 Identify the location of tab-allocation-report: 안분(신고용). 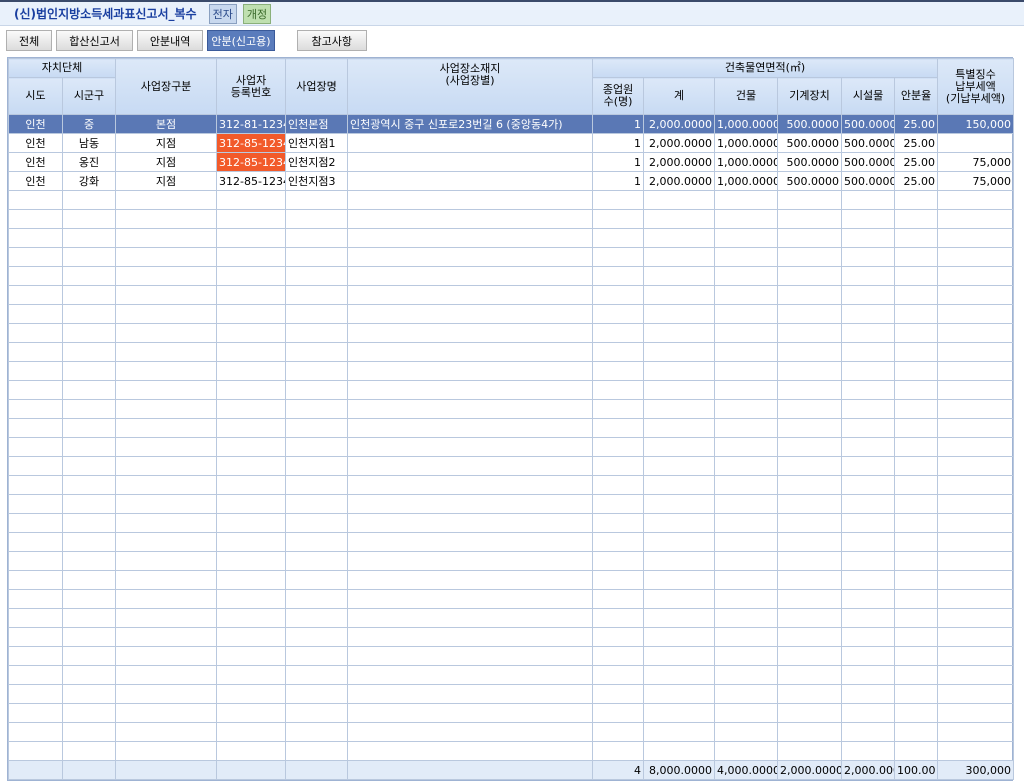
(241, 40).